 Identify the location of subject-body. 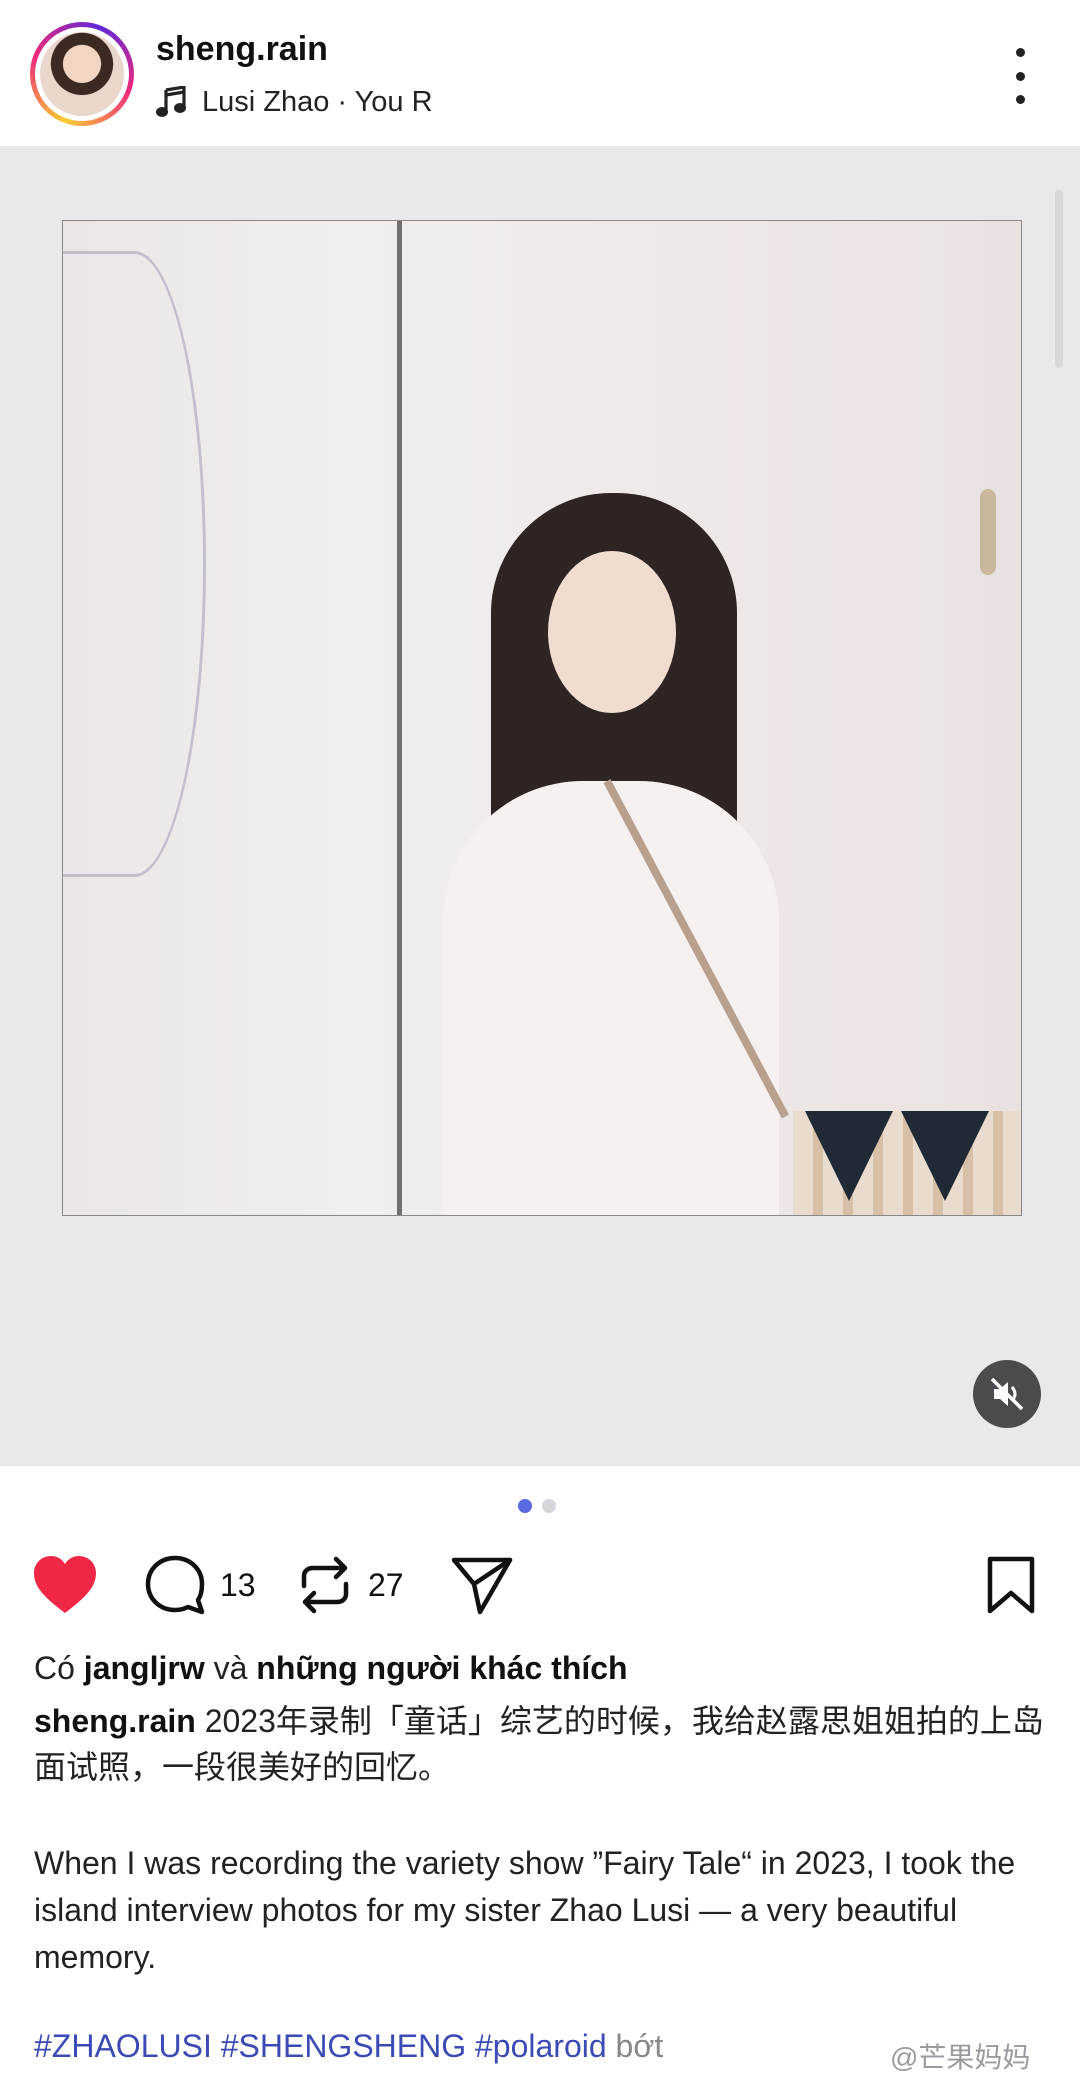
(611, 998).